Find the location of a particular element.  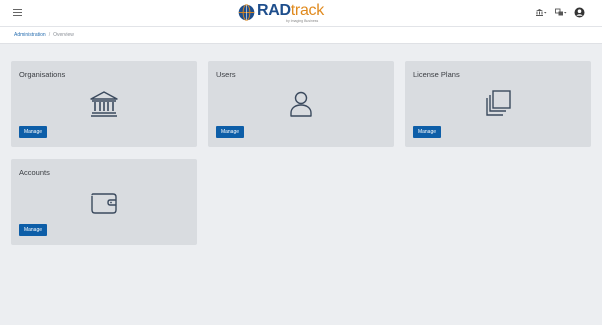

wallet-icon is located at coordinates (104, 203).